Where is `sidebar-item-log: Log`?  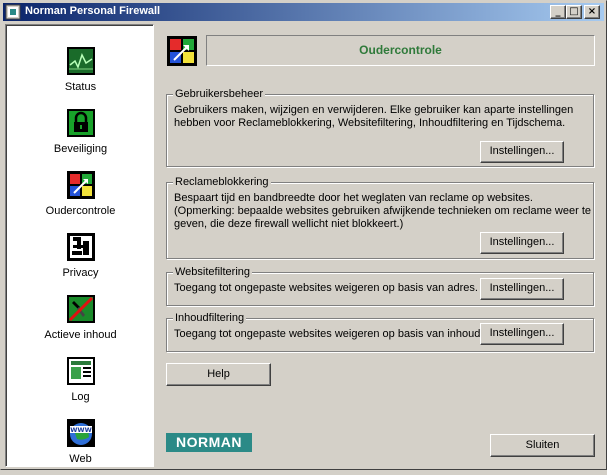 sidebar-item-log: Log is located at coordinates (80, 384).